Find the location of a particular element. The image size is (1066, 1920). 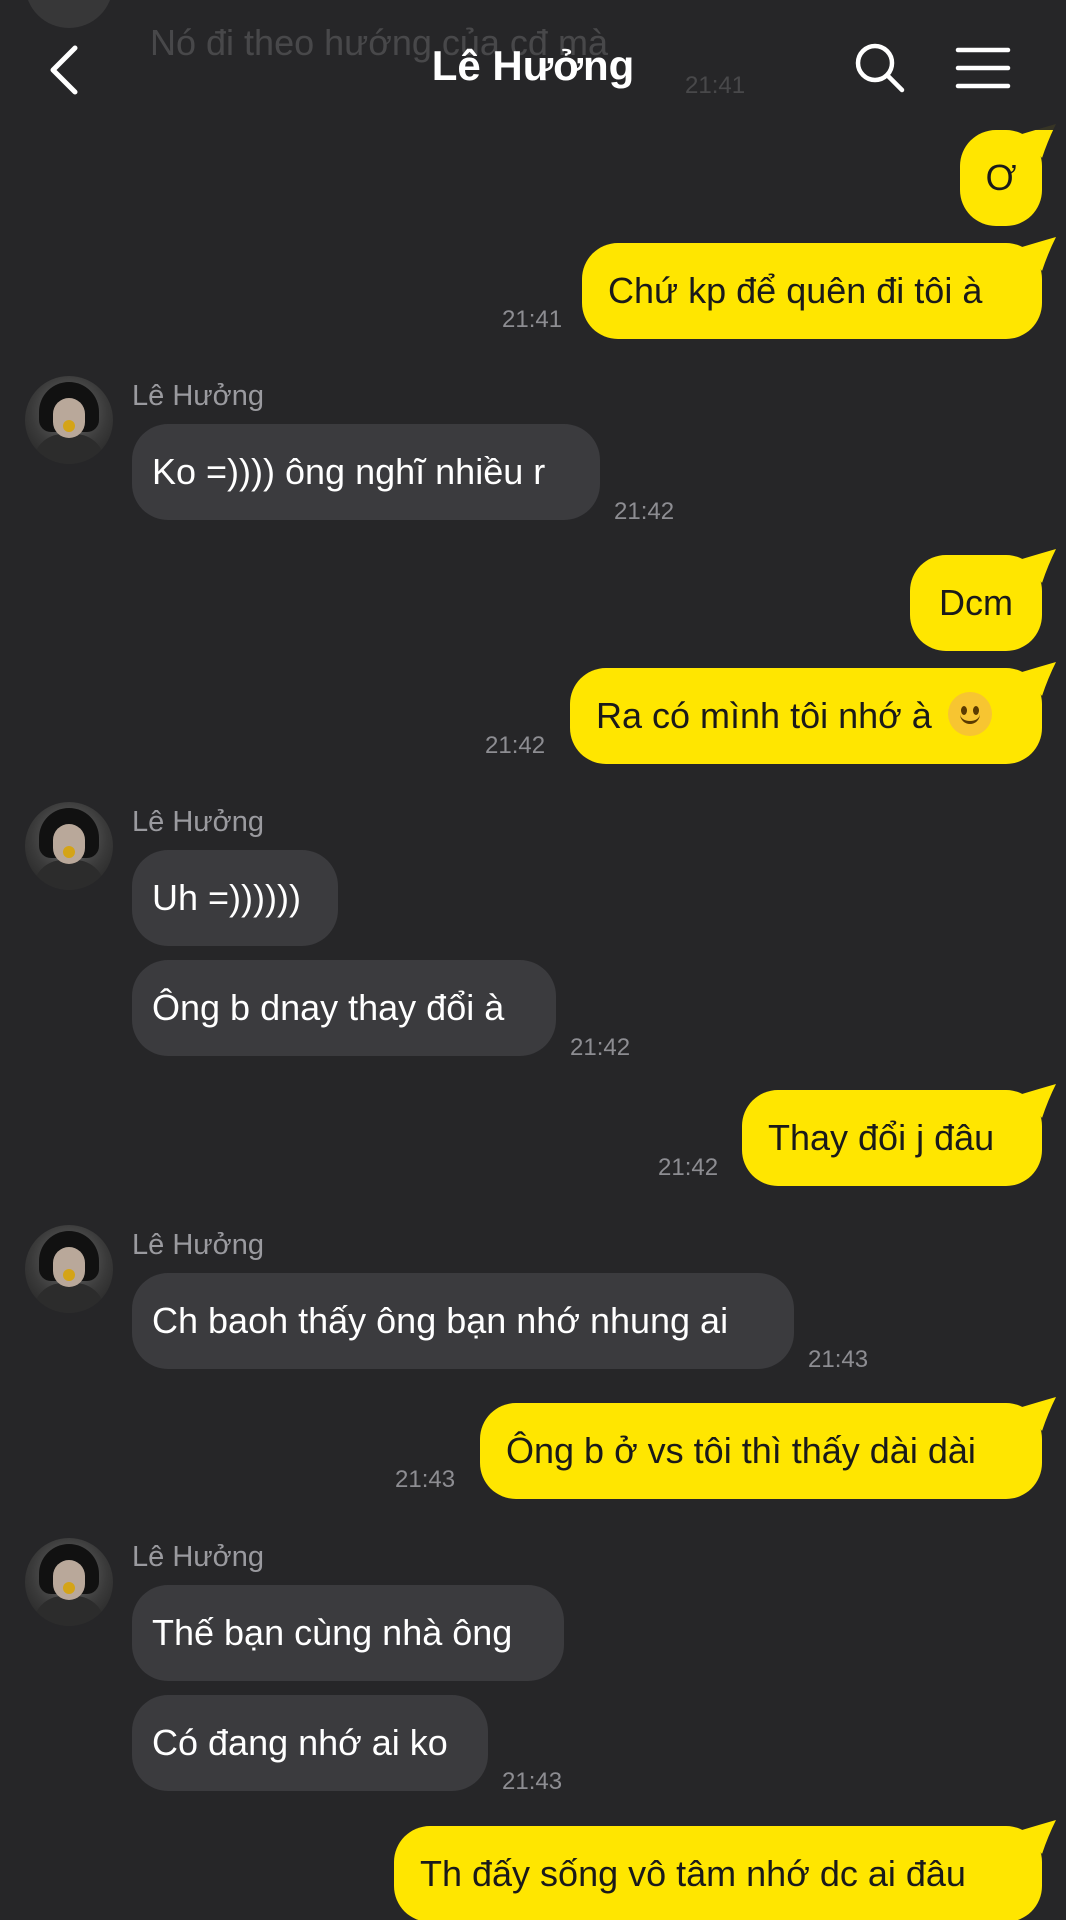

outgoing-message: Ông b ở vs tôi thì thấy dài dài is located at coordinates (768, 1448).